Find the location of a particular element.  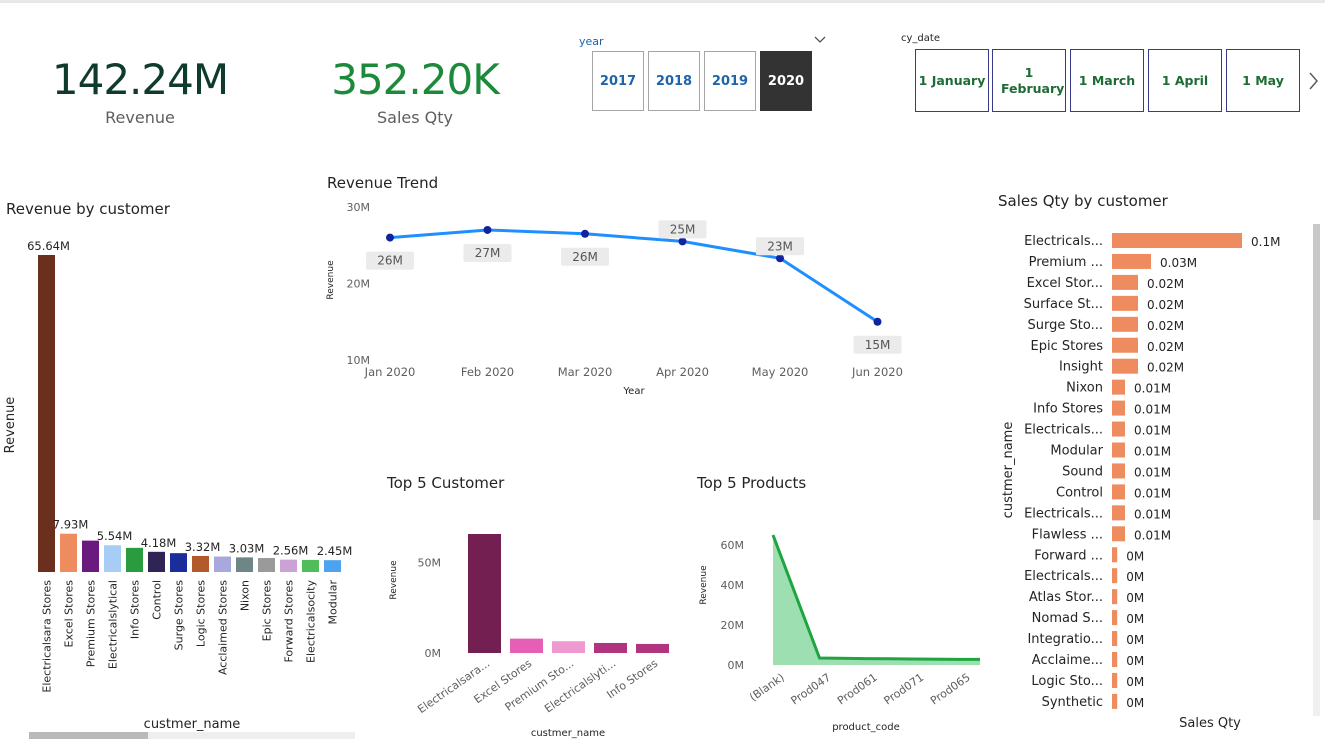

top5-customer-xlabel: custmer_name is located at coordinates (568, 733).